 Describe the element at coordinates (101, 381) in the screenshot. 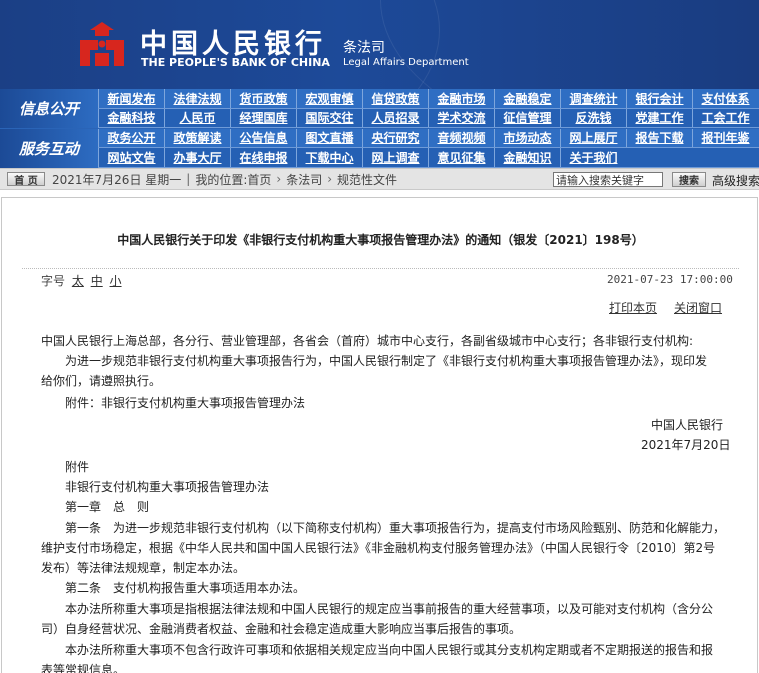

I see `body-paragraph: 给你们，请遵照执行。` at that location.